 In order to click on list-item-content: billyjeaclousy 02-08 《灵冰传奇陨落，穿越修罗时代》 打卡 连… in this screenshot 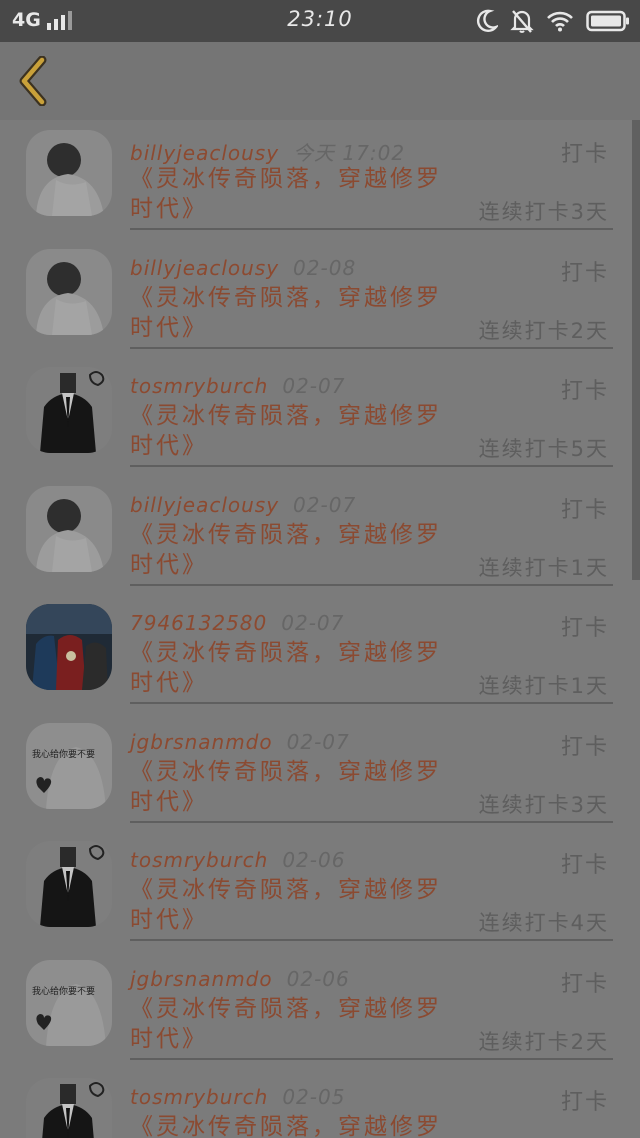, I will do `click(371, 294)`.